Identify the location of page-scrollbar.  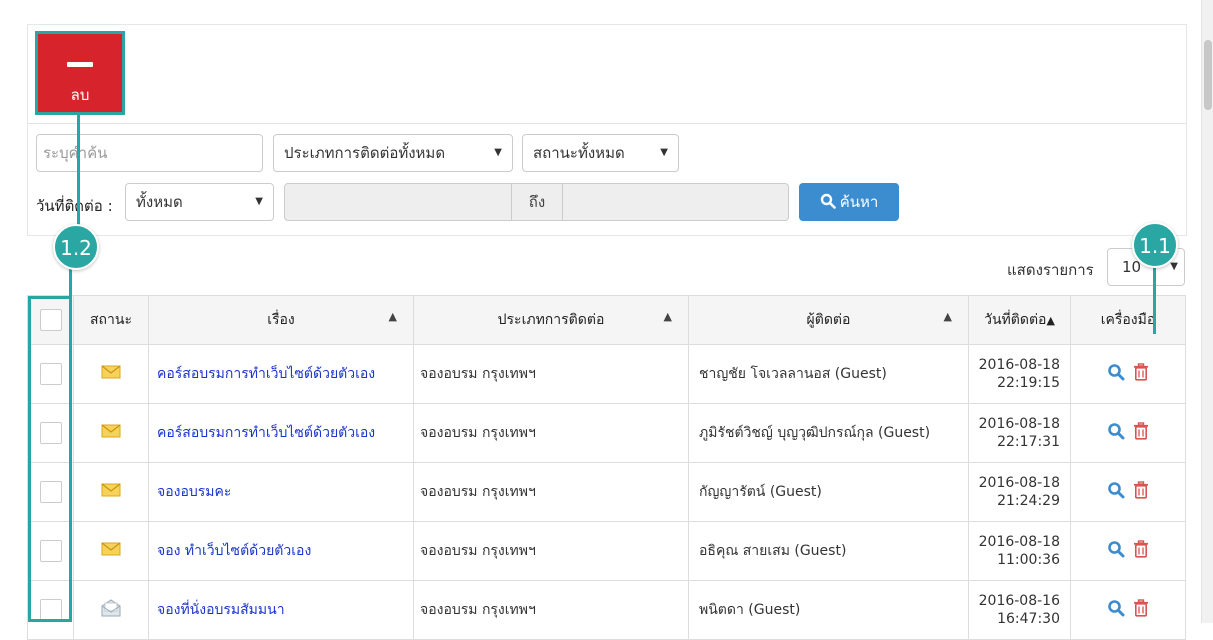
(1207, 311).